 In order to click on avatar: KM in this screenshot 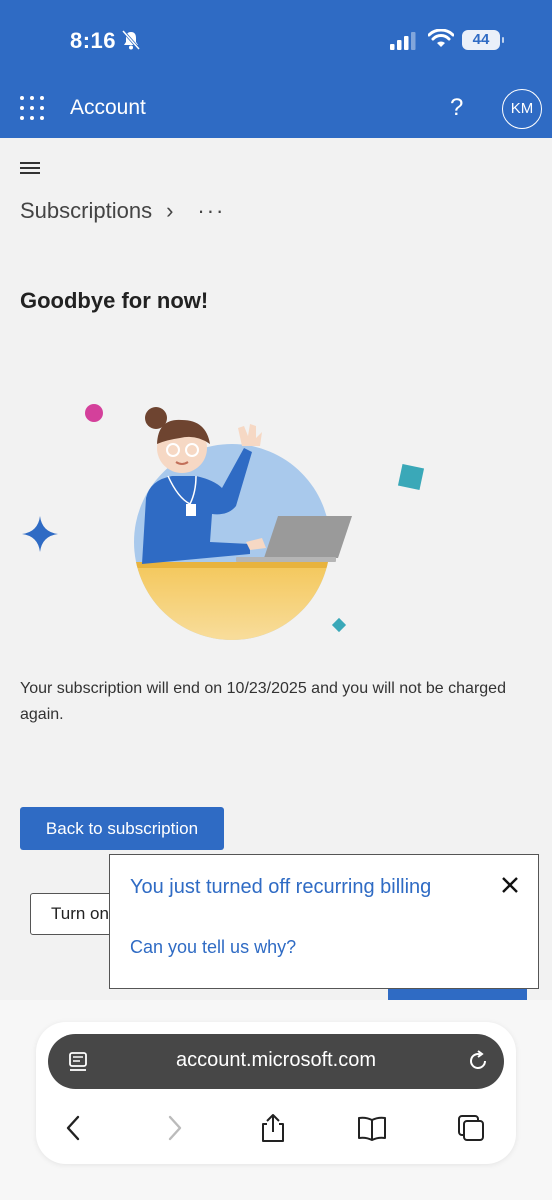, I will do `click(522, 109)`.